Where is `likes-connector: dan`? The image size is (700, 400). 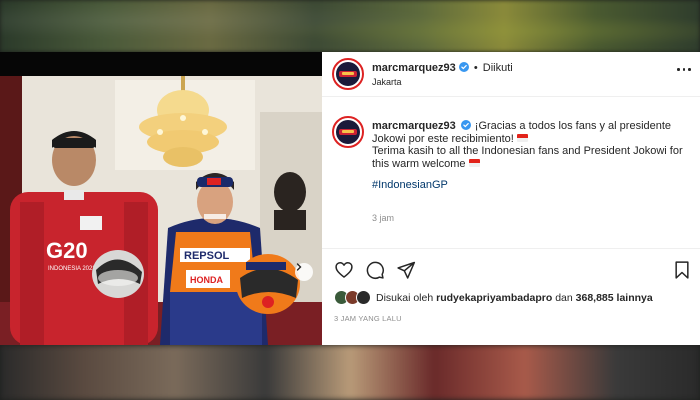
likes-connector: dan is located at coordinates (564, 298).